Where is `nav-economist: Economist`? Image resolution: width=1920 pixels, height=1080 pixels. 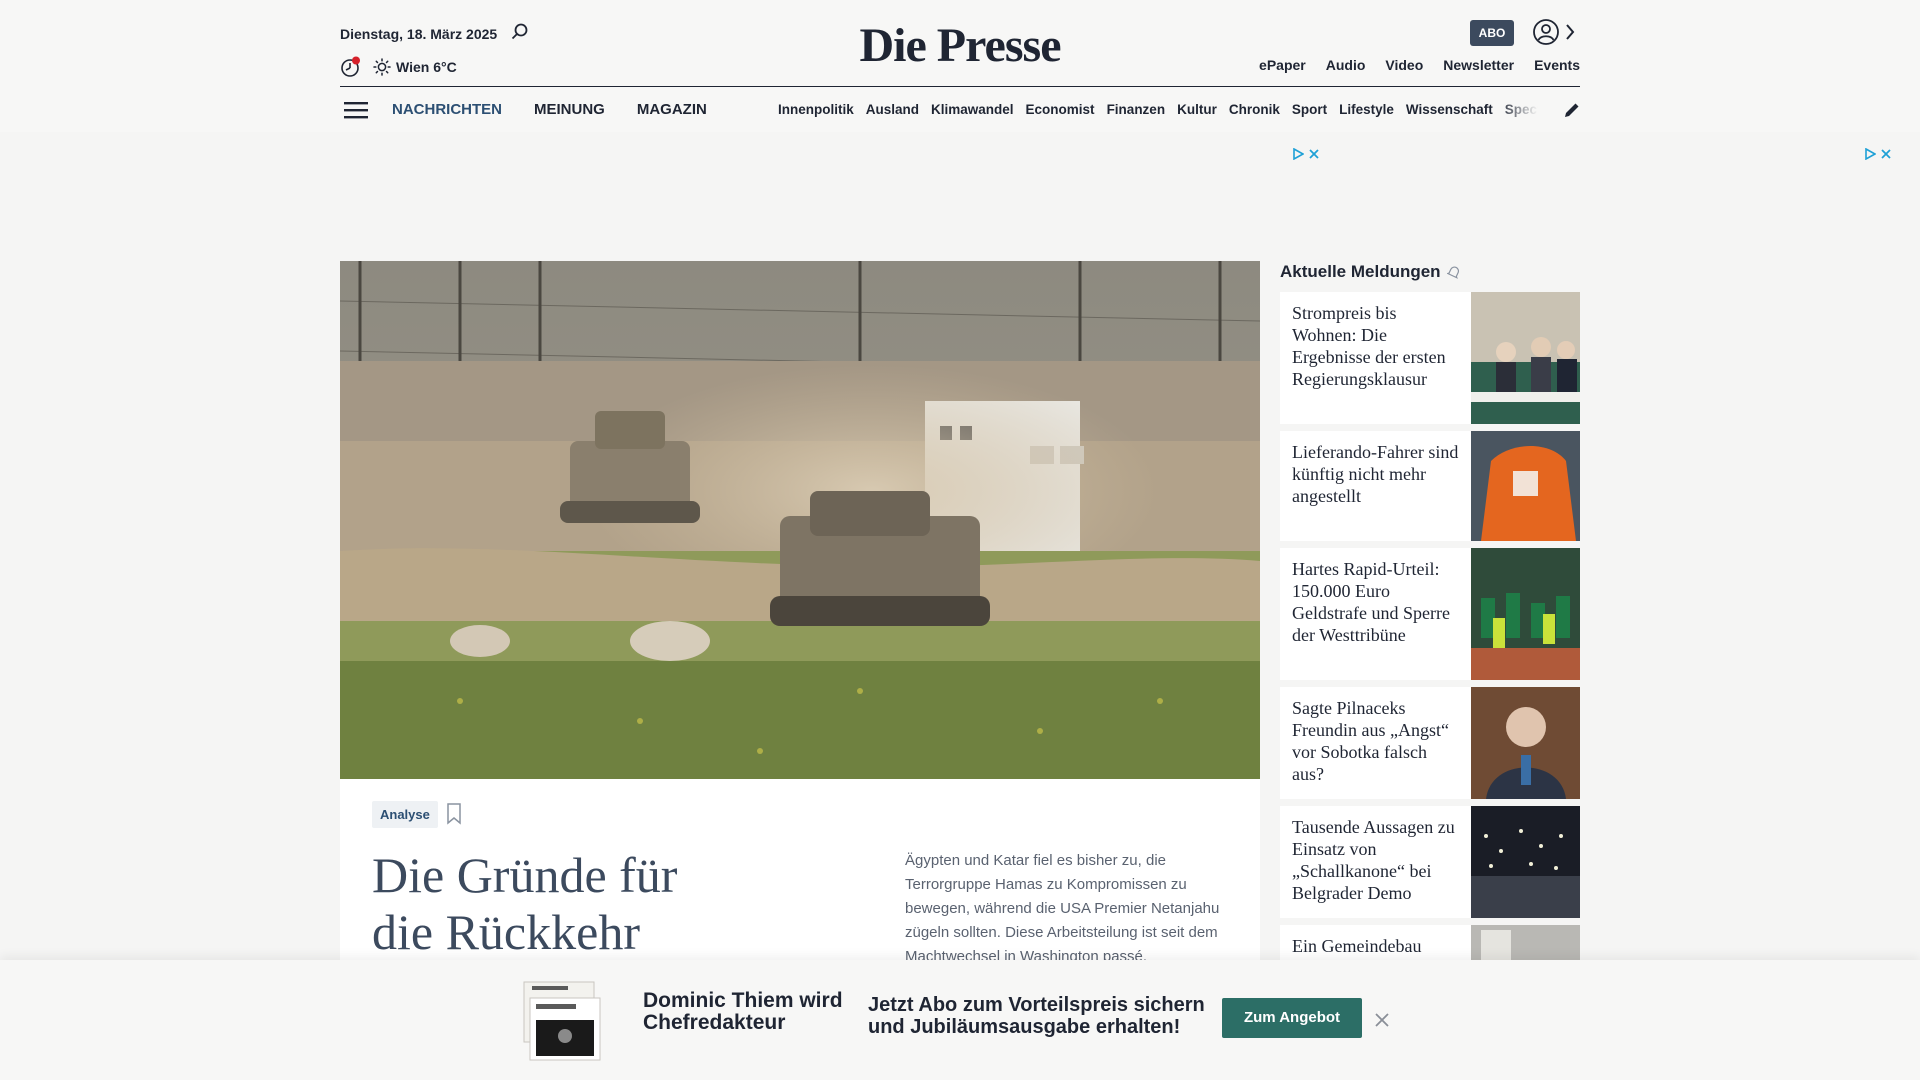
nav-economist: Economist is located at coordinates (1060, 109).